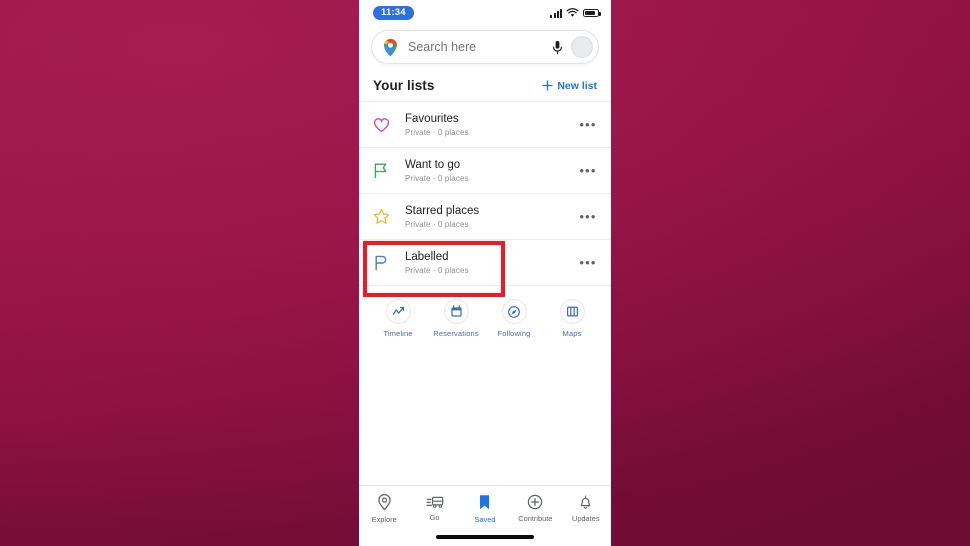 Image resolution: width=970 pixels, height=546 pixels. What do you see at coordinates (442, 210) in the screenshot?
I see `list-item-title: Starred places` at bounding box center [442, 210].